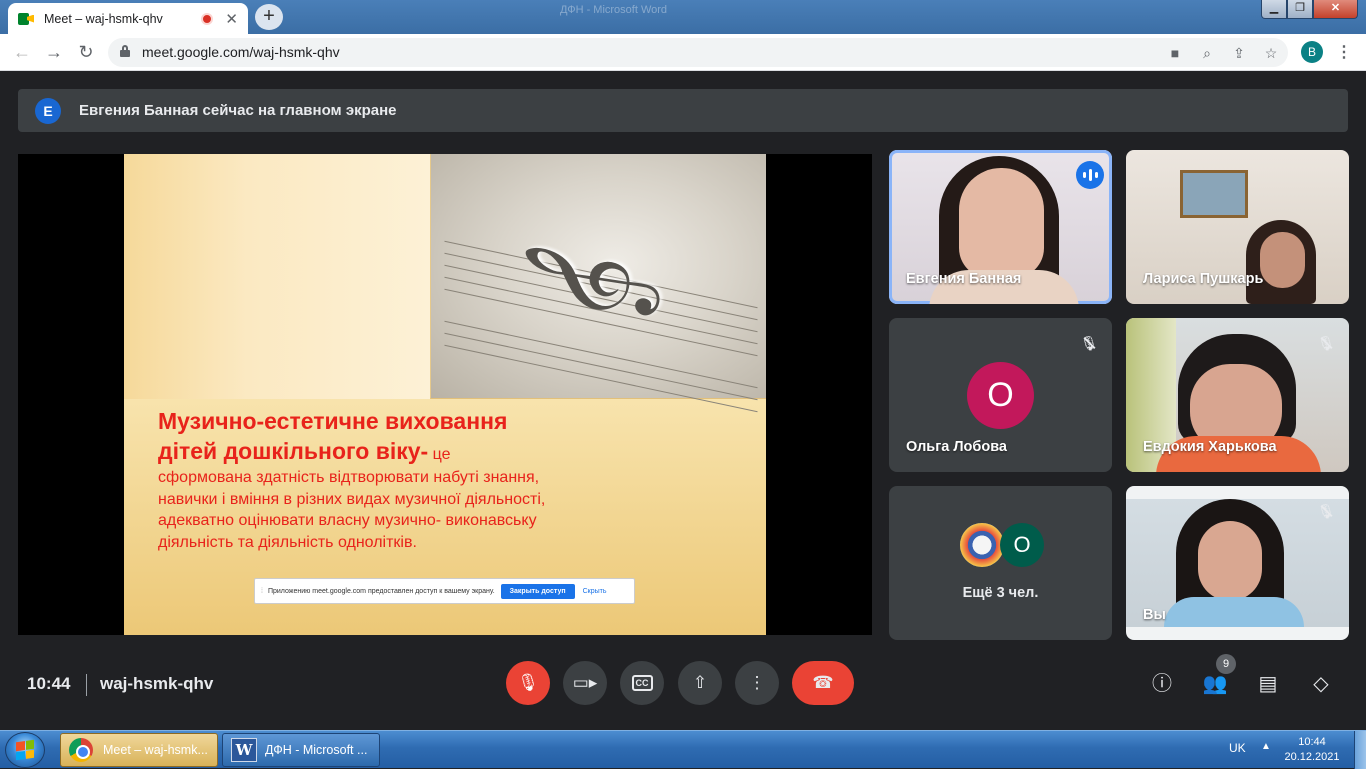 The width and height of the screenshot is (1366, 769). Describe the element at coordinates (595, 591) in the screenshot. I see `hide-notice-button: Скрыть` at that location.